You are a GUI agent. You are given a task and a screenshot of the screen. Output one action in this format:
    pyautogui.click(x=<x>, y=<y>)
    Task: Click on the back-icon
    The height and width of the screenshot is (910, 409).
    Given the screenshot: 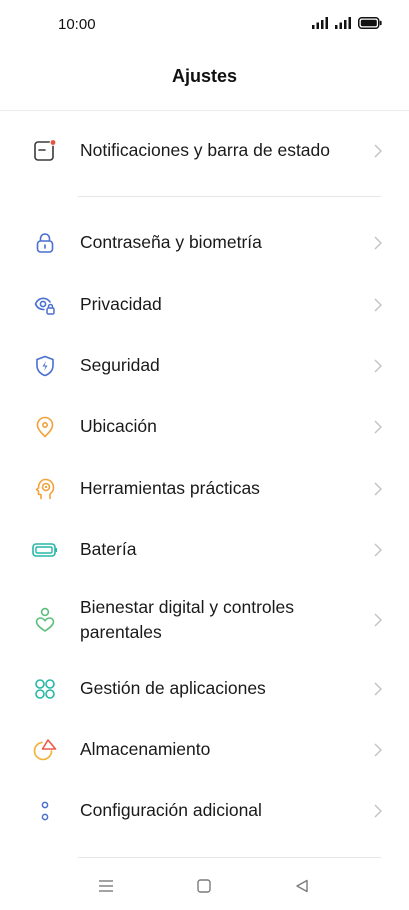 What is the action you would take?
    pyautogui.click(x=302, y=886)
    